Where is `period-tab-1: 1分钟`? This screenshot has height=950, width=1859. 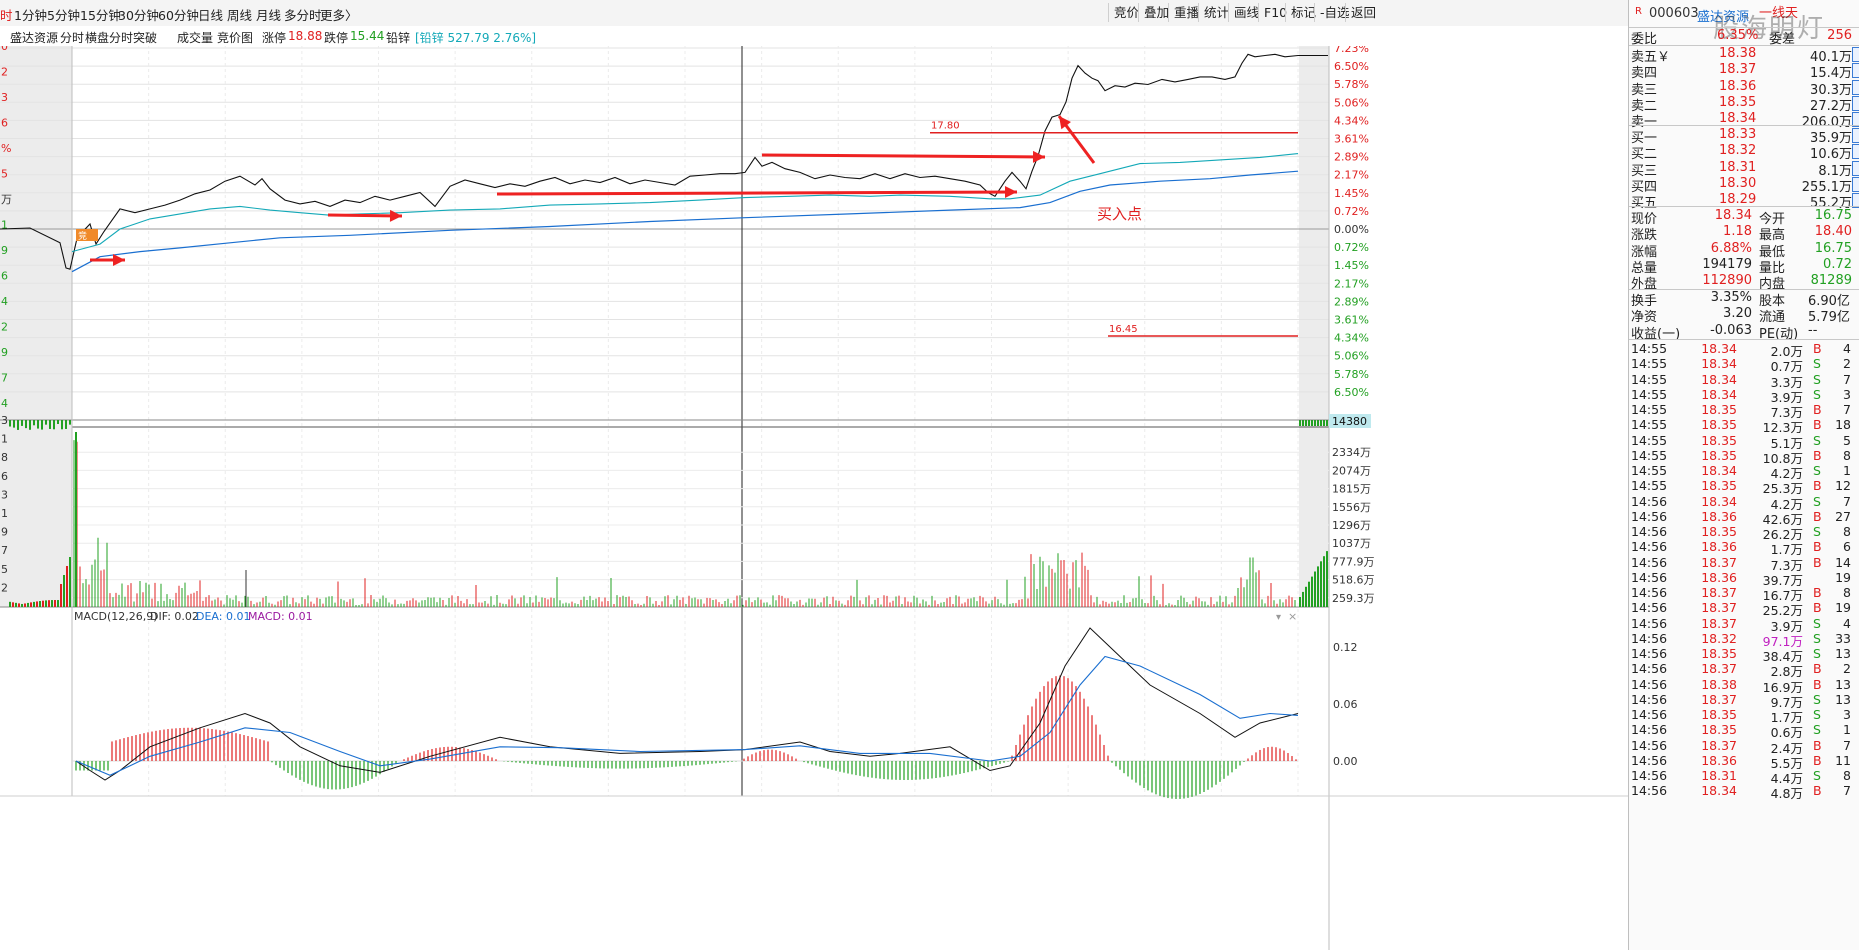 period-tab-1: 1分钟 is located at coordinates (30, 14).